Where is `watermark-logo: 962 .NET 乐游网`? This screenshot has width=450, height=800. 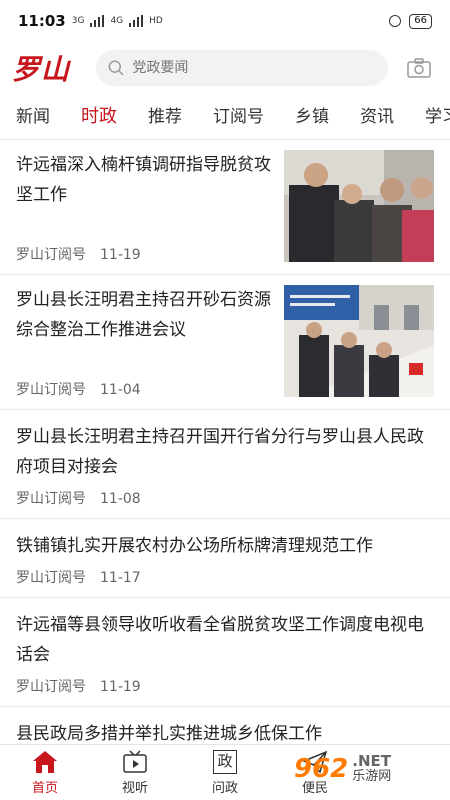 watermark-logo: 962 .NET 乐游网 is located at coordinates (369, 769).